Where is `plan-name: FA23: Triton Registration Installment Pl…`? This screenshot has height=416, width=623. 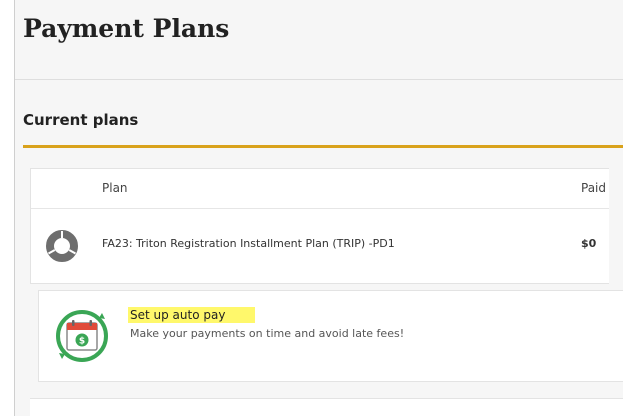 plan-name: FA23: Triton Registration Installment Pl… is located at coordinates (248, 243).